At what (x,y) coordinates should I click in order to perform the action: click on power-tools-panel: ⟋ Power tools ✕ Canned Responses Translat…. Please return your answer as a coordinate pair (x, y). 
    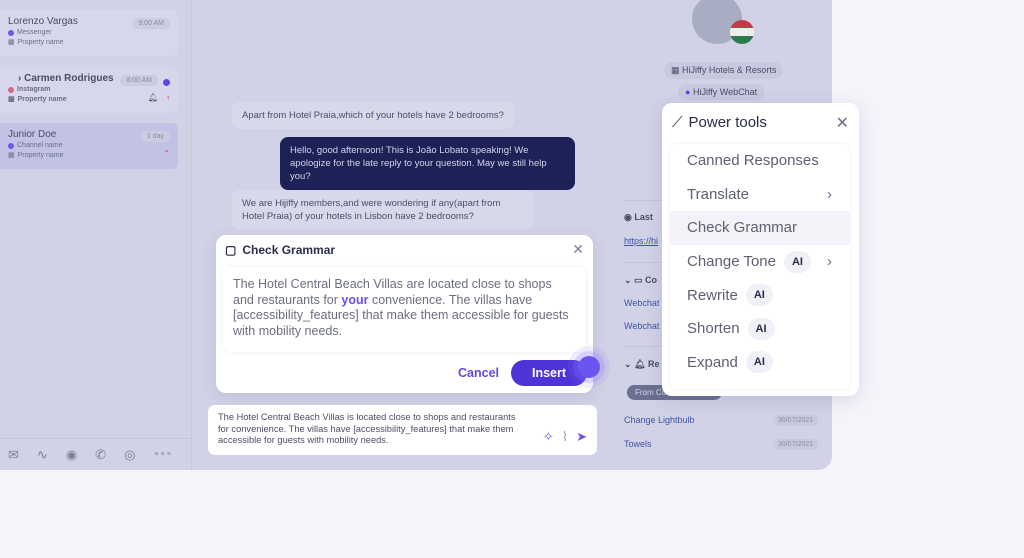
    Looking at the image, I should click on (760, 249).